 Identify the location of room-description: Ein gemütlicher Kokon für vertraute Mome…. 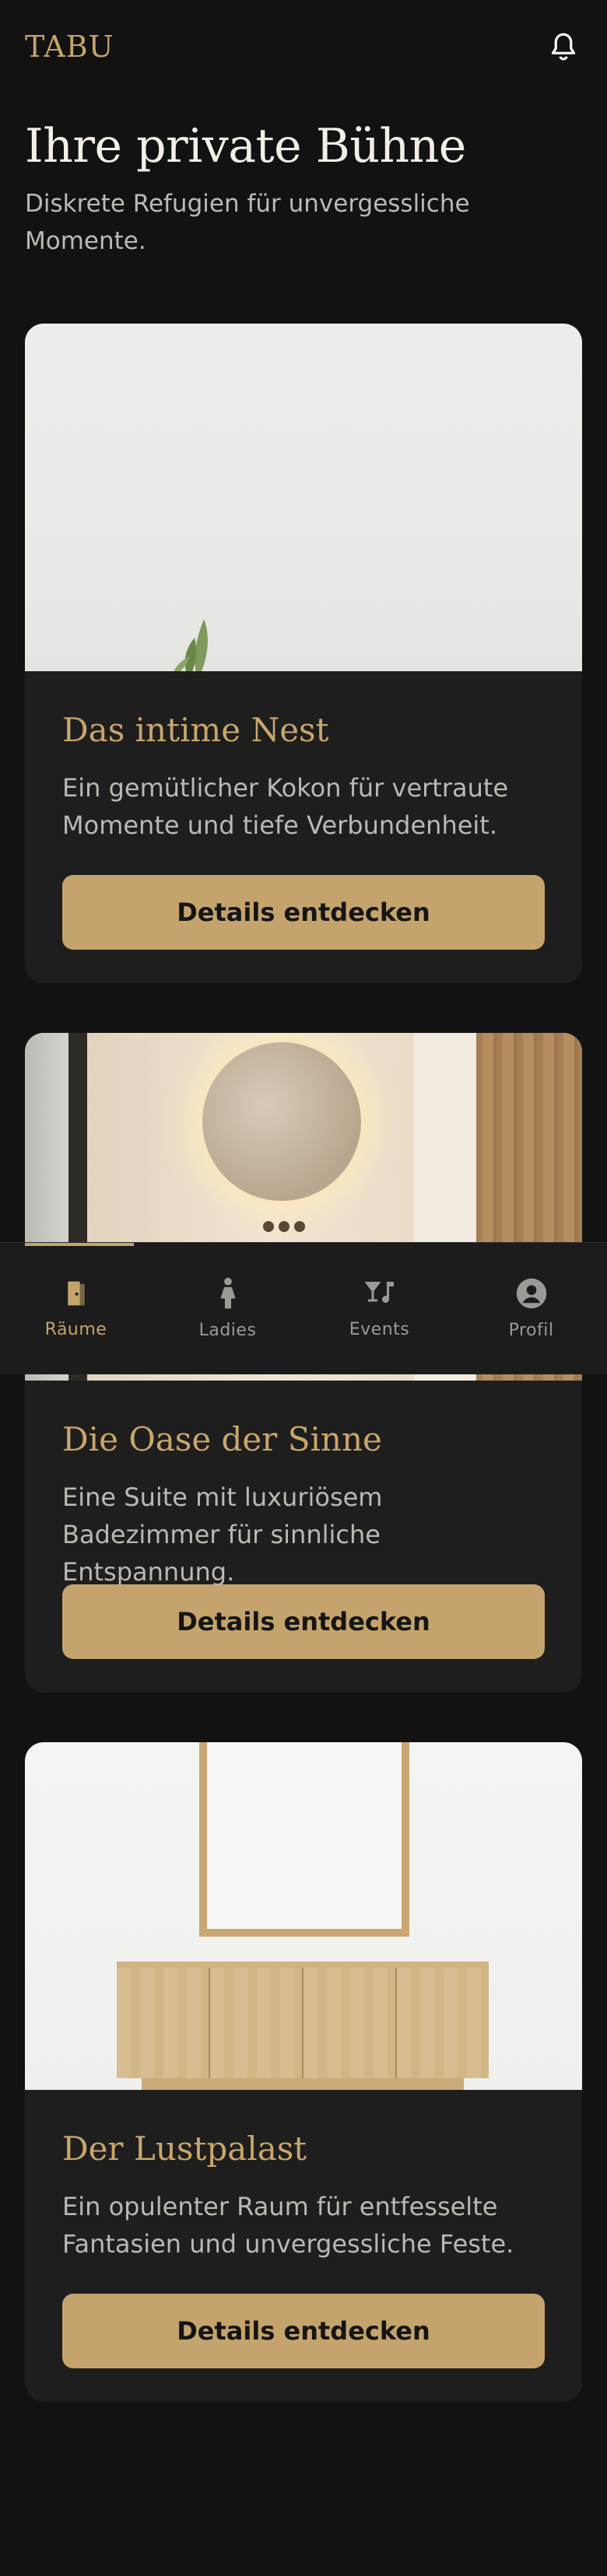
(285, 807).